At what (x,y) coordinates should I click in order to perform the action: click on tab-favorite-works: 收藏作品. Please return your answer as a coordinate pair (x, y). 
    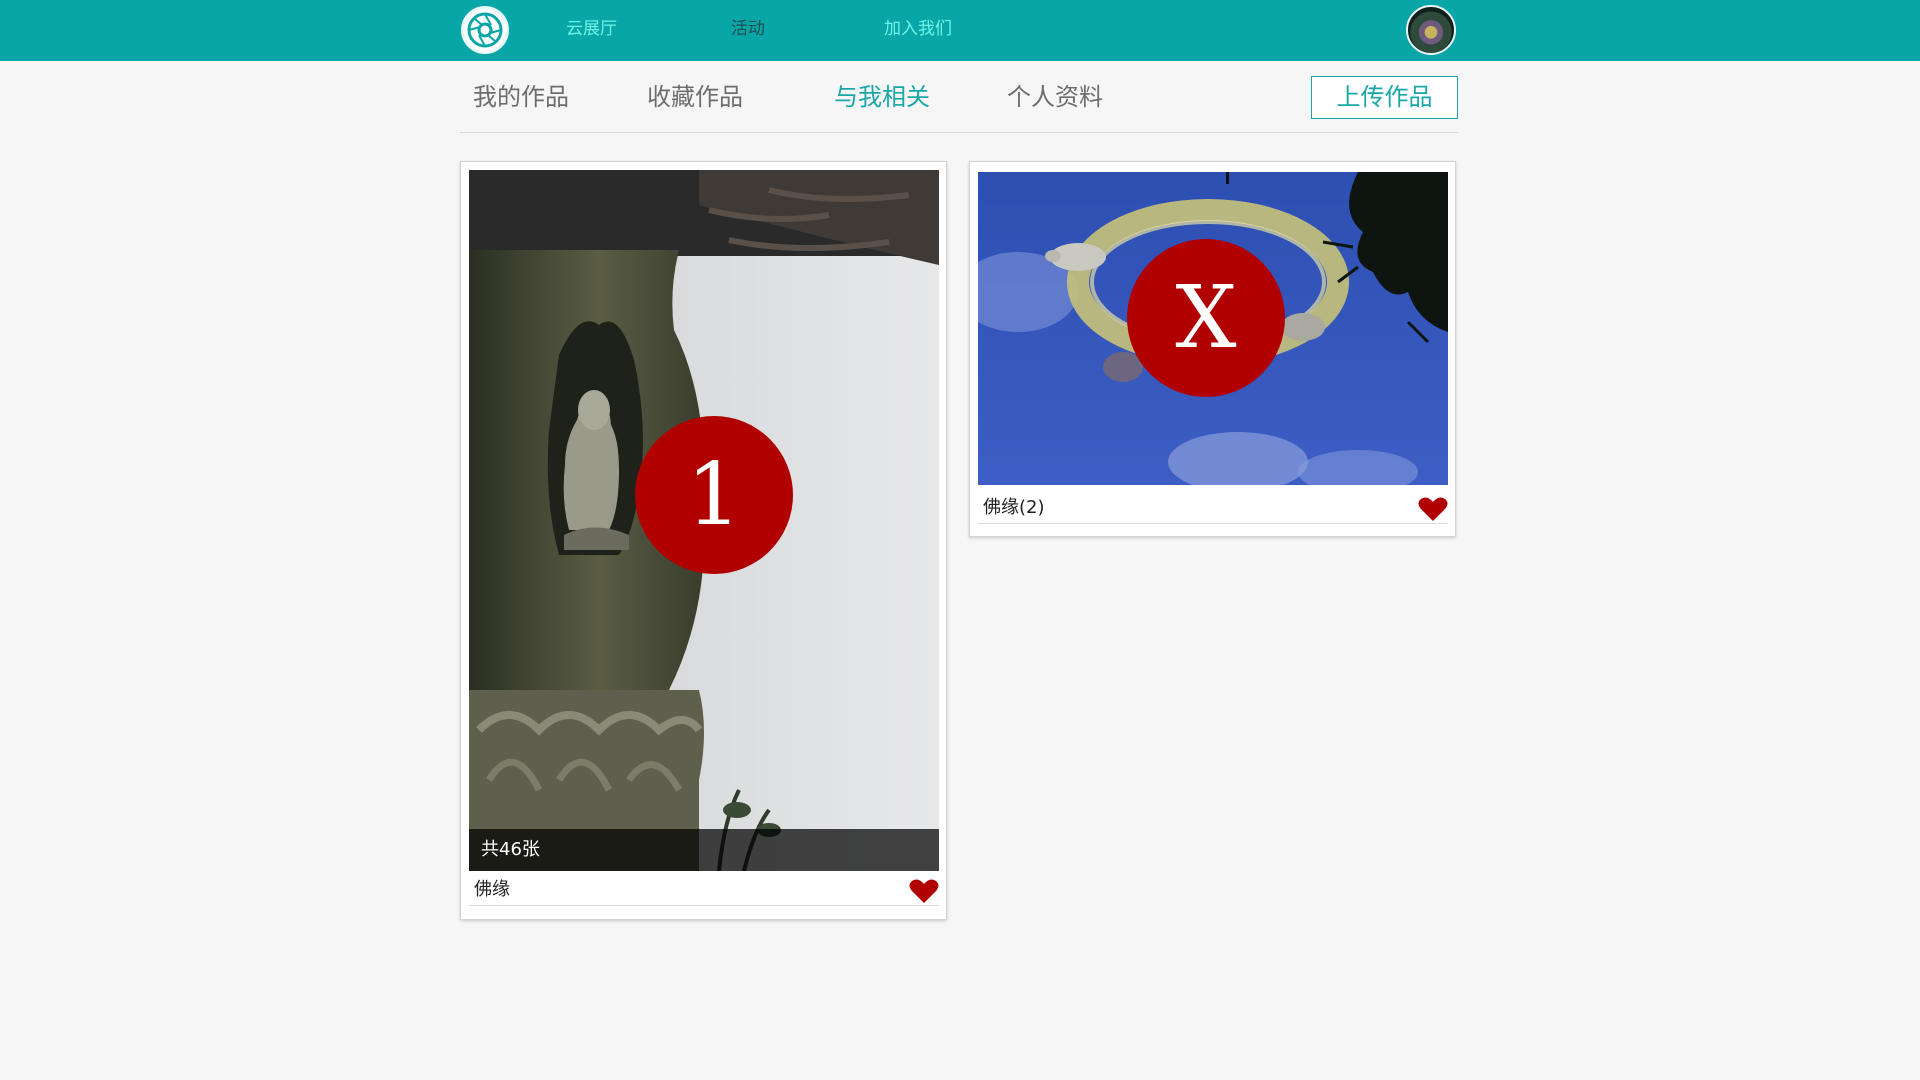
    Looking at the image, I should click on (695, 97).